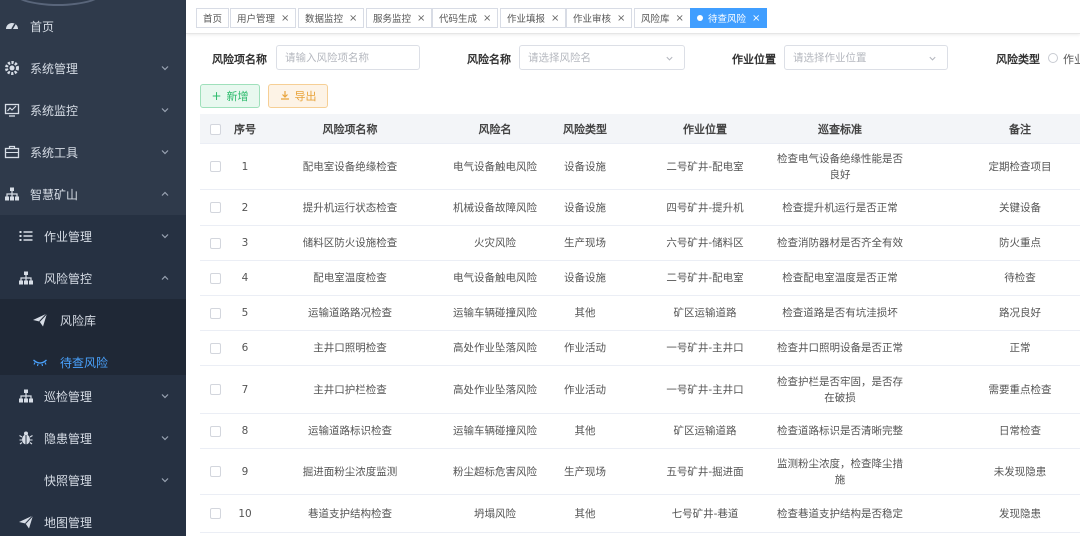 Image resolution: width=1080 pixels, height=536 pixels. Describe the element at coordinates (93, 194) in the screenshot. I see `sidebar-item-smart-mine: 智慧矿山` at that location.